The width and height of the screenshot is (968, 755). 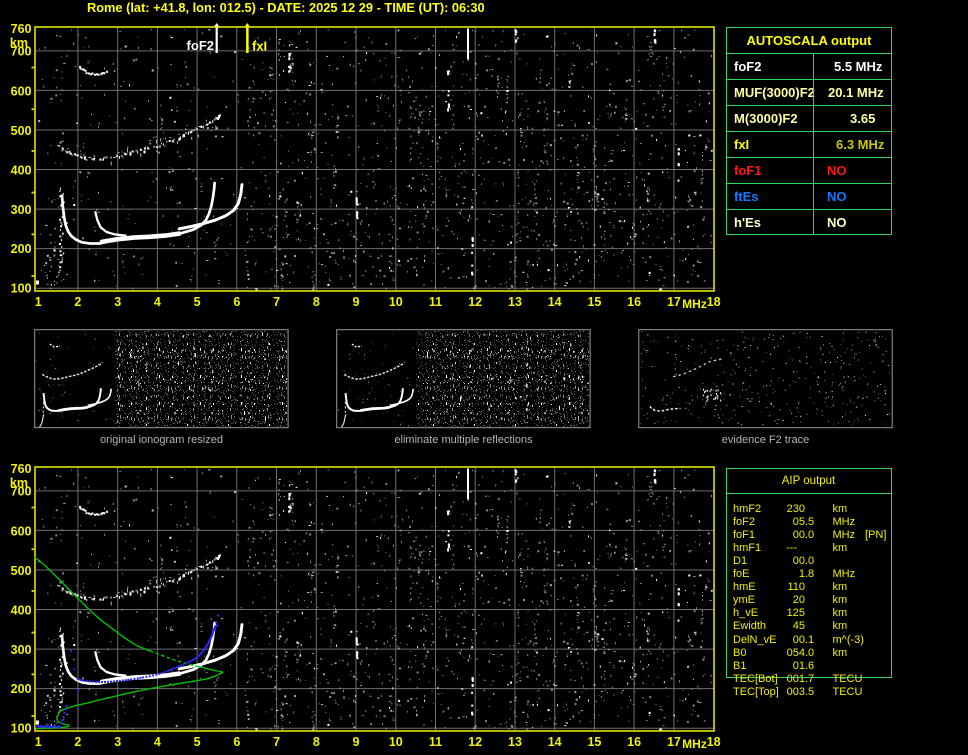 I want to click on svg-text: foF2, so click(x=200, y=45).